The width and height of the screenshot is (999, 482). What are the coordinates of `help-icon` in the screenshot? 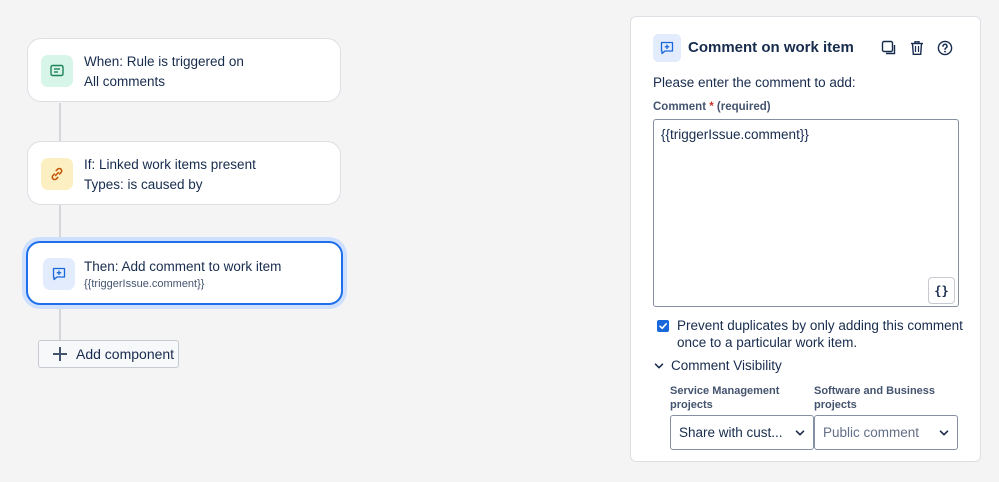 It's located at (945, 48).